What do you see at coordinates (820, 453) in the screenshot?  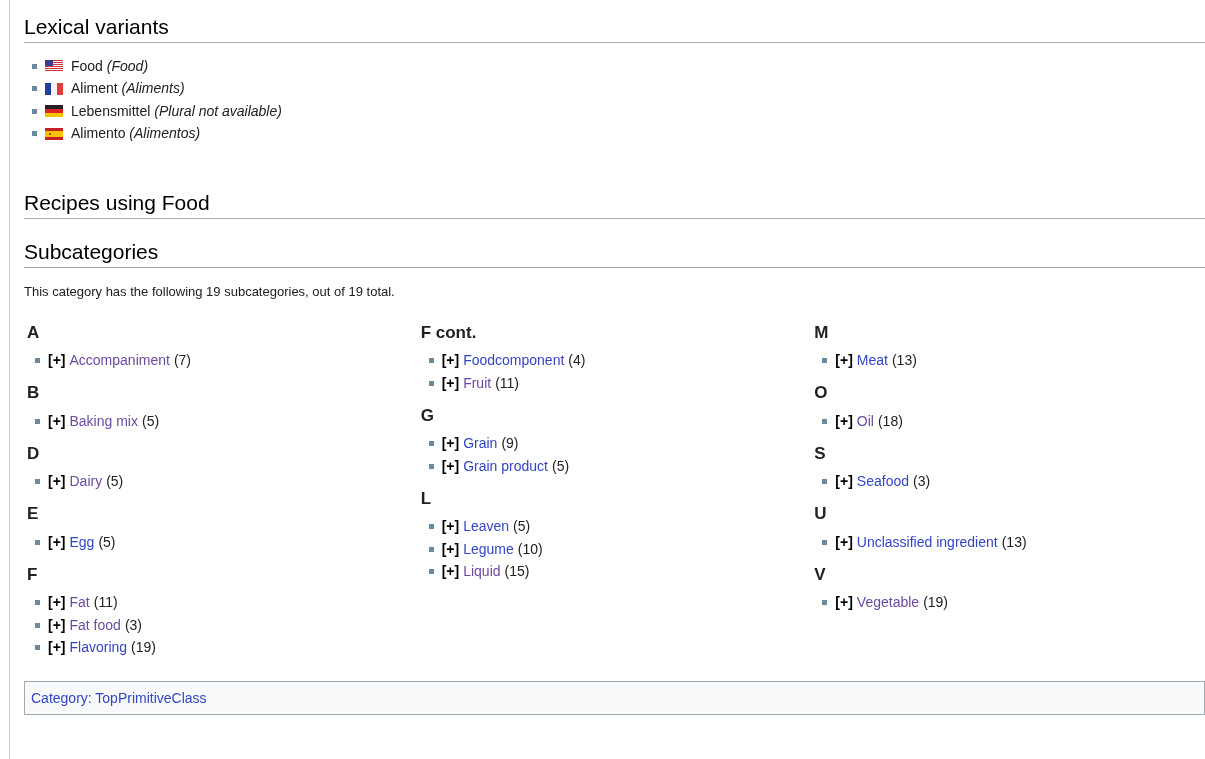 I see `letter-heading: S` at bounding box center [820, 453].